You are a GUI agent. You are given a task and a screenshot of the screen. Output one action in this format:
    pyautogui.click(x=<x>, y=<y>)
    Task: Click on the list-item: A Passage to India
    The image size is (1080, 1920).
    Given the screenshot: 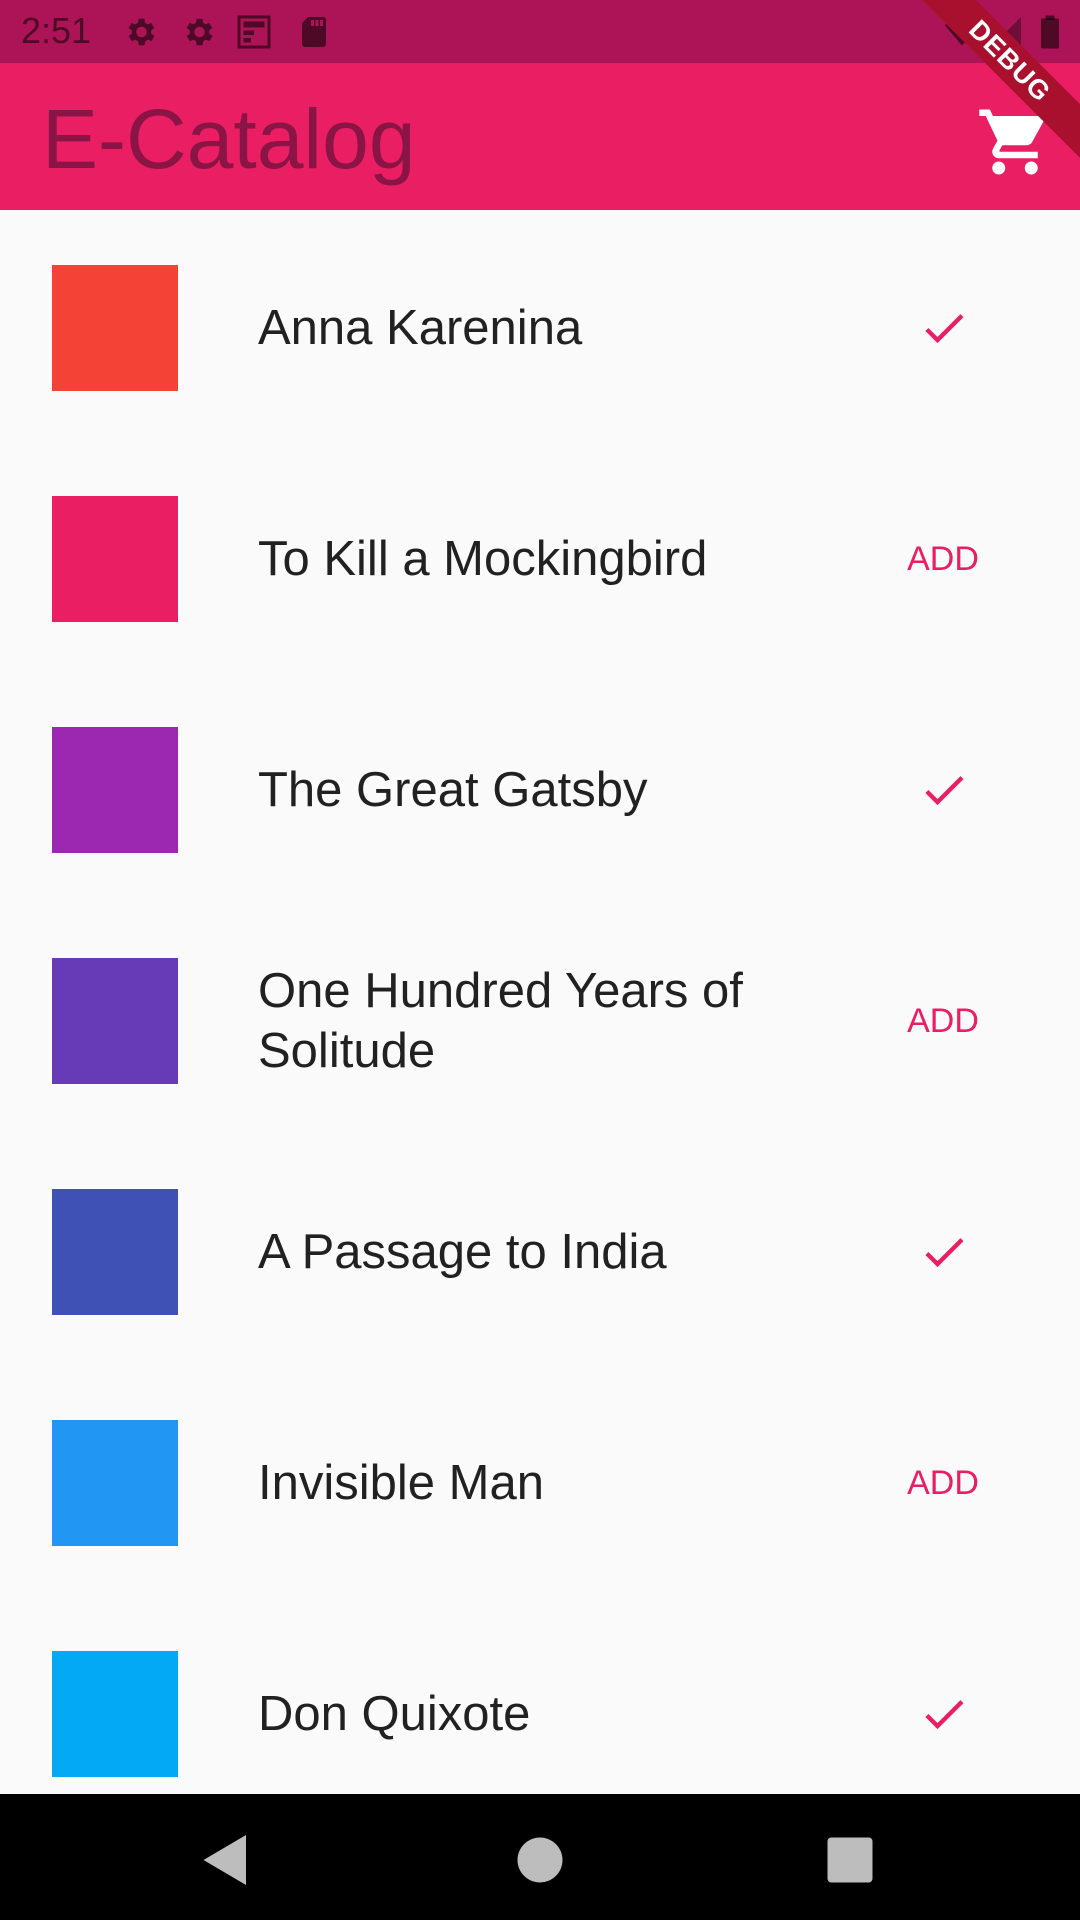 What is the action you would take?
    pyautogui.click(x=540, y=1249)
    